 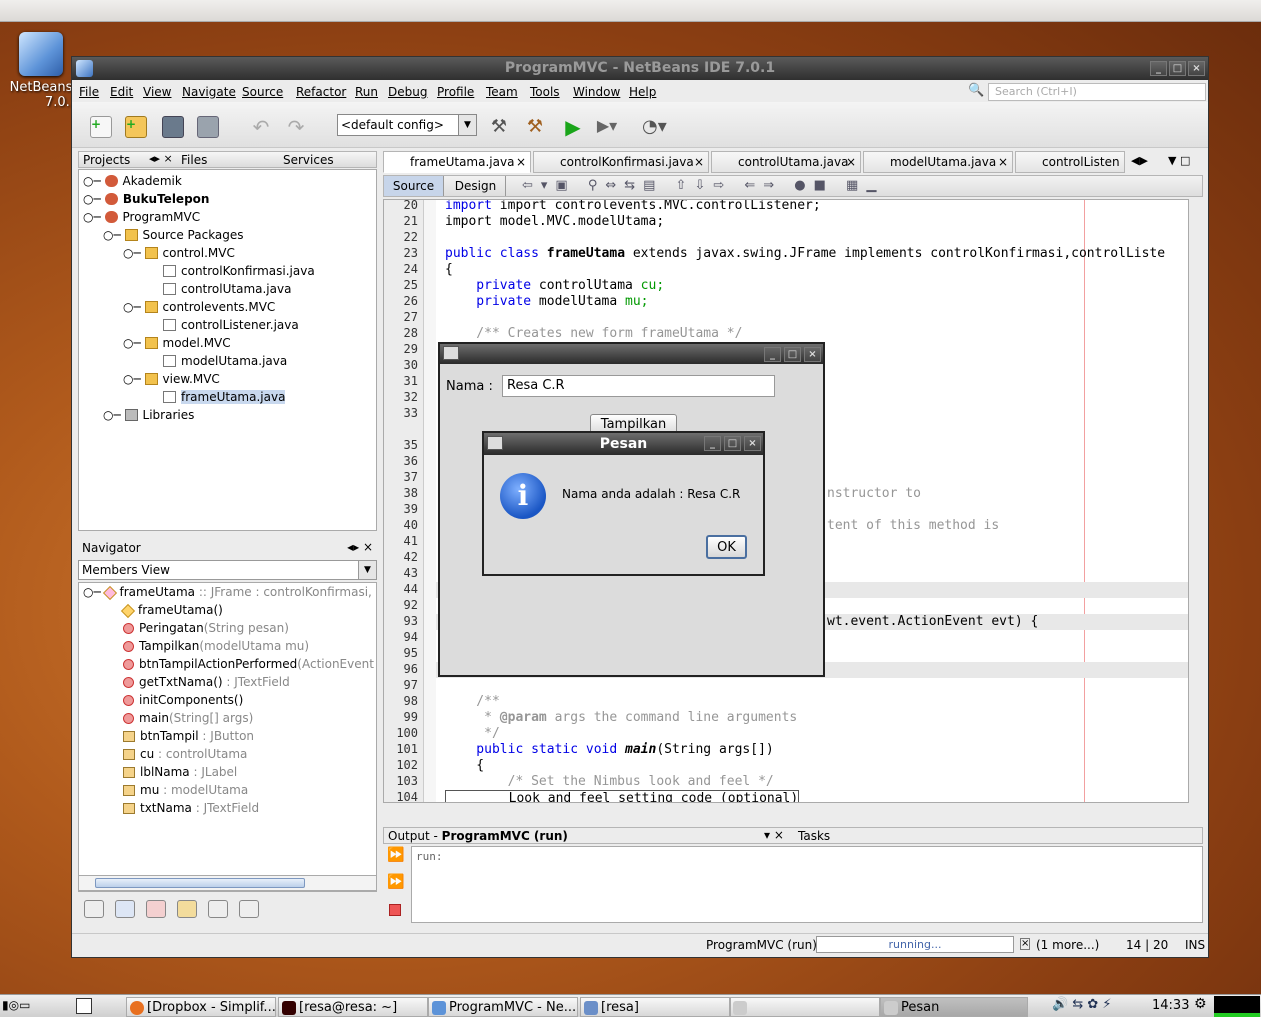 I want to click on redo-icon: ↷, so click(x=296, y=127).